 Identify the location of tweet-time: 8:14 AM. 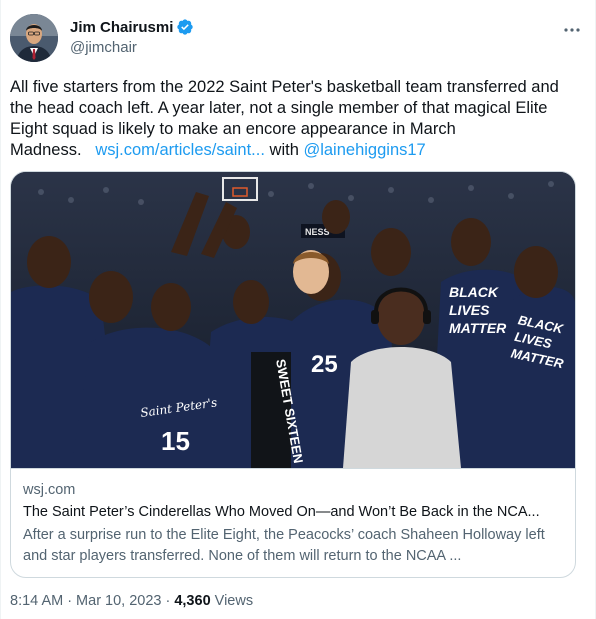
(36, 601).